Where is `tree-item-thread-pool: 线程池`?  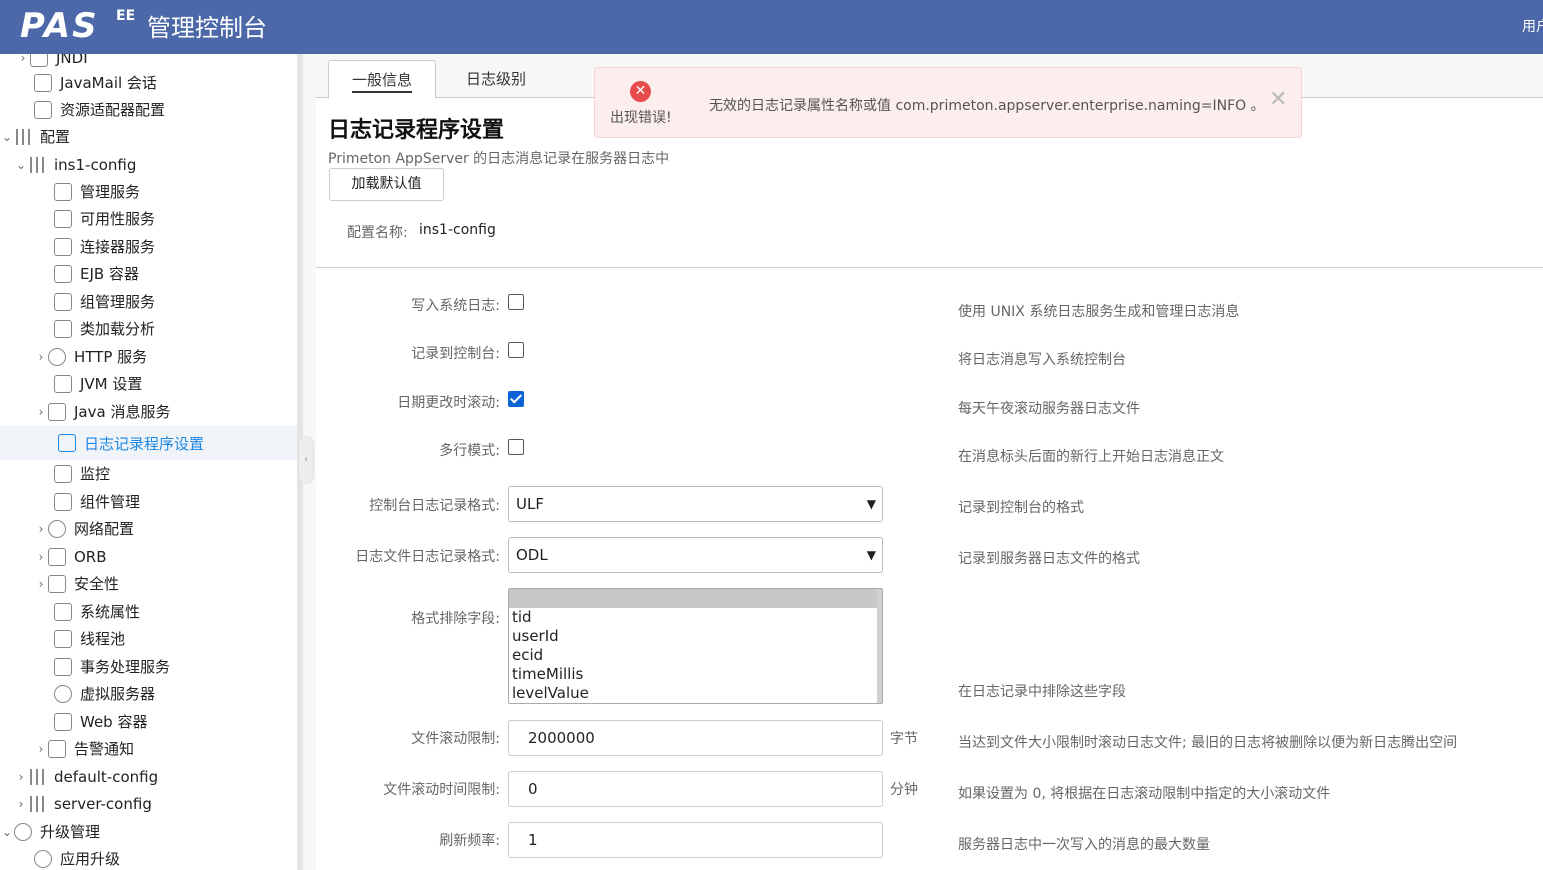
tree-item-thread-pool: 线程池 is located at coordinates (148, 638).